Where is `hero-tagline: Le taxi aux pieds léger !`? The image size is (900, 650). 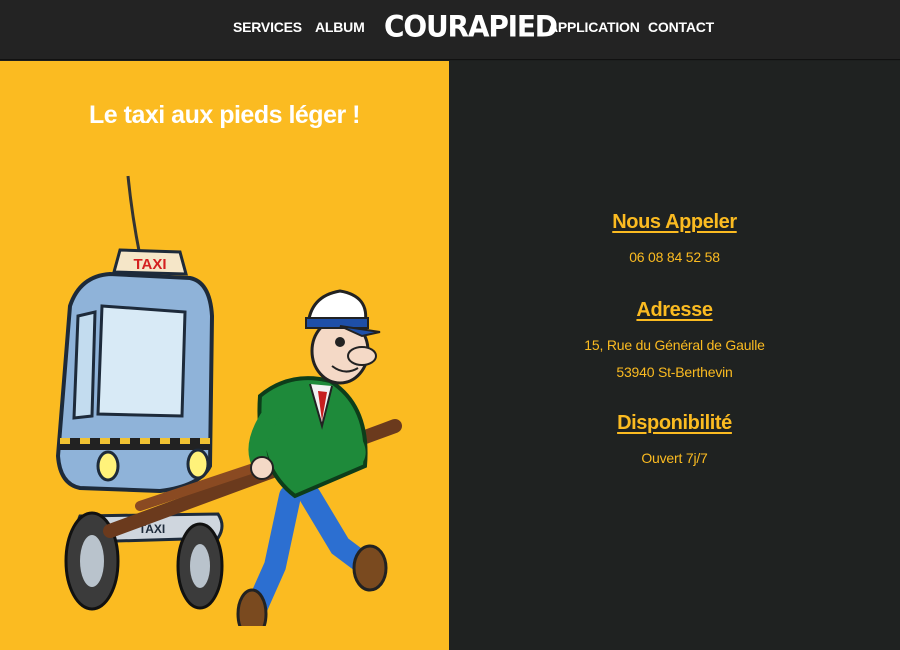 hero-tagline: Le taxi aux pieds léger ! is located at coordinates (224, 115).